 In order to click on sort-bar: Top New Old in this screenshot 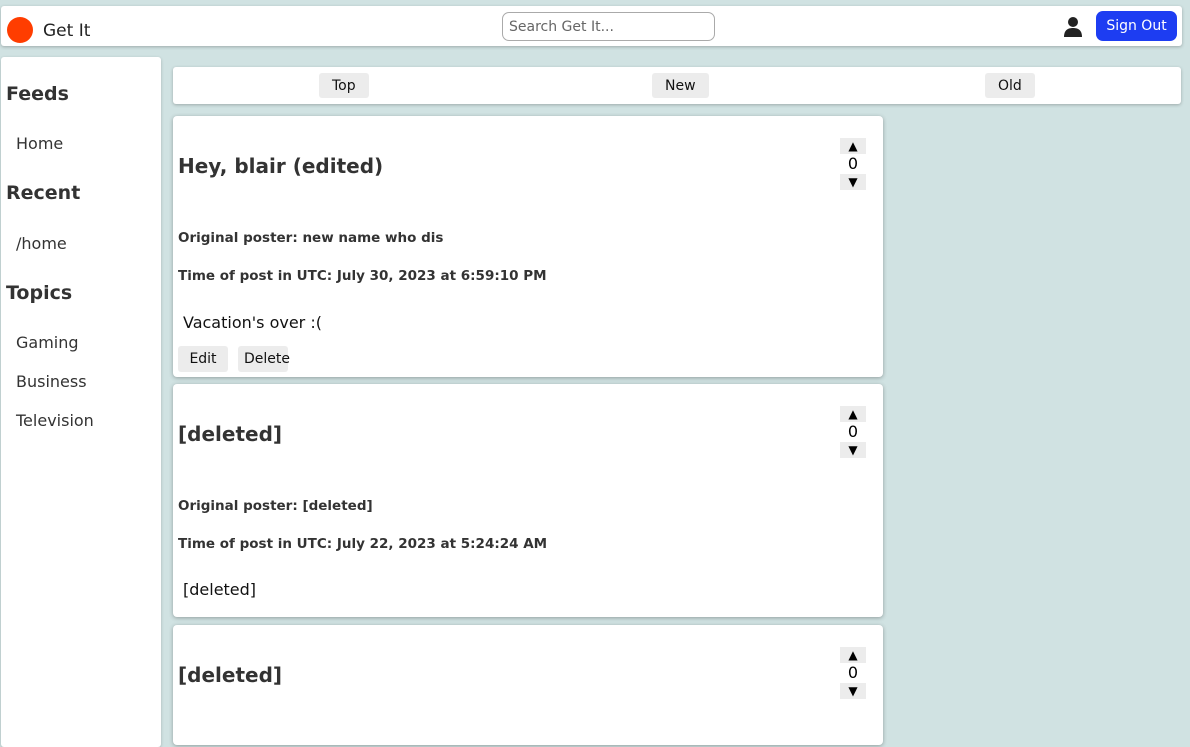, I will do `click(677, 85)`.